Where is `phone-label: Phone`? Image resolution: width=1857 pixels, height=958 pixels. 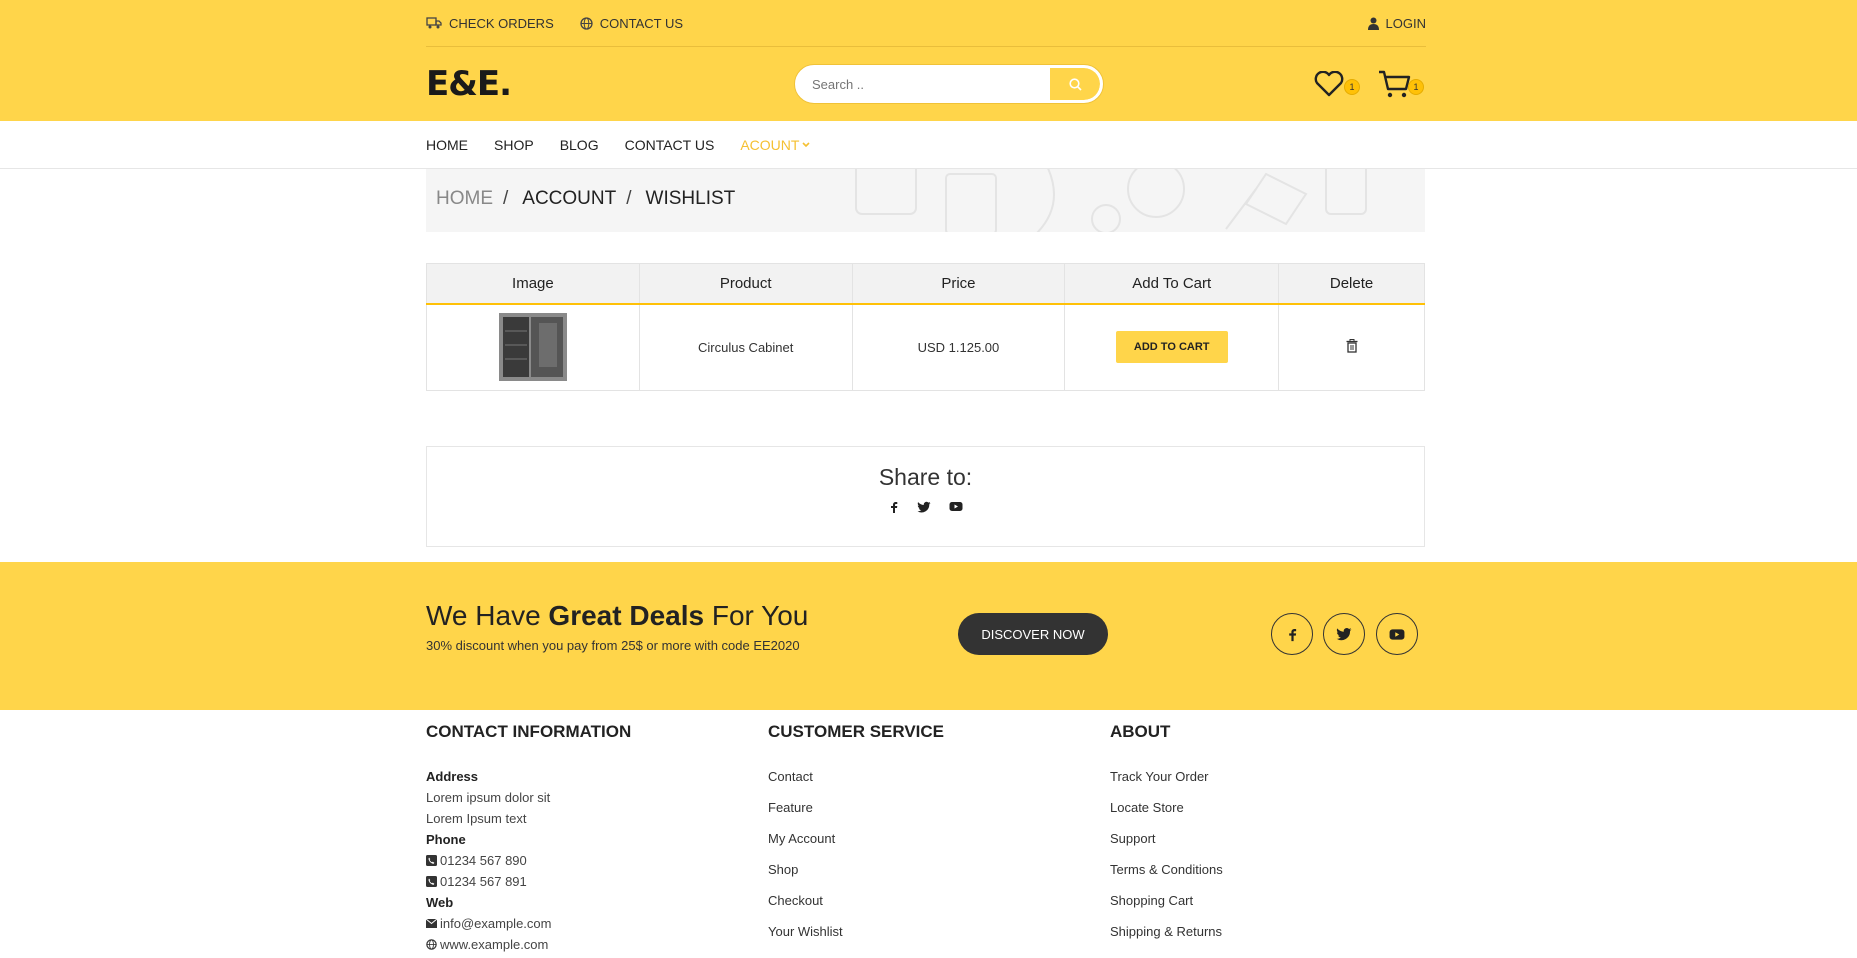
phone-label: Phone is located at coordinates (446, 839).